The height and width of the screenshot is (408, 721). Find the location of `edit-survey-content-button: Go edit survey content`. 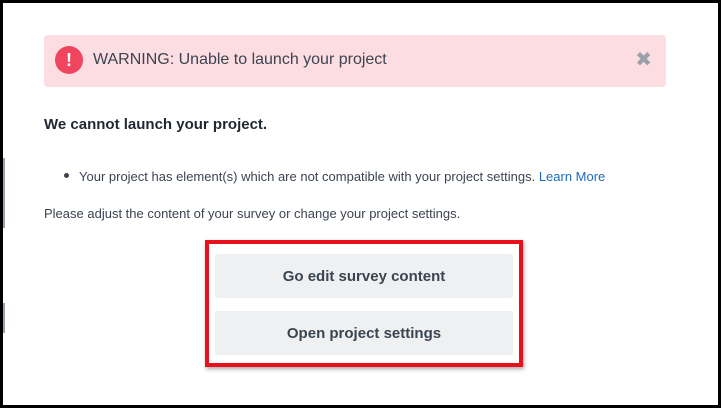

edit-survey-content-button: Go edit survey content is located at coordinates (364, 276).